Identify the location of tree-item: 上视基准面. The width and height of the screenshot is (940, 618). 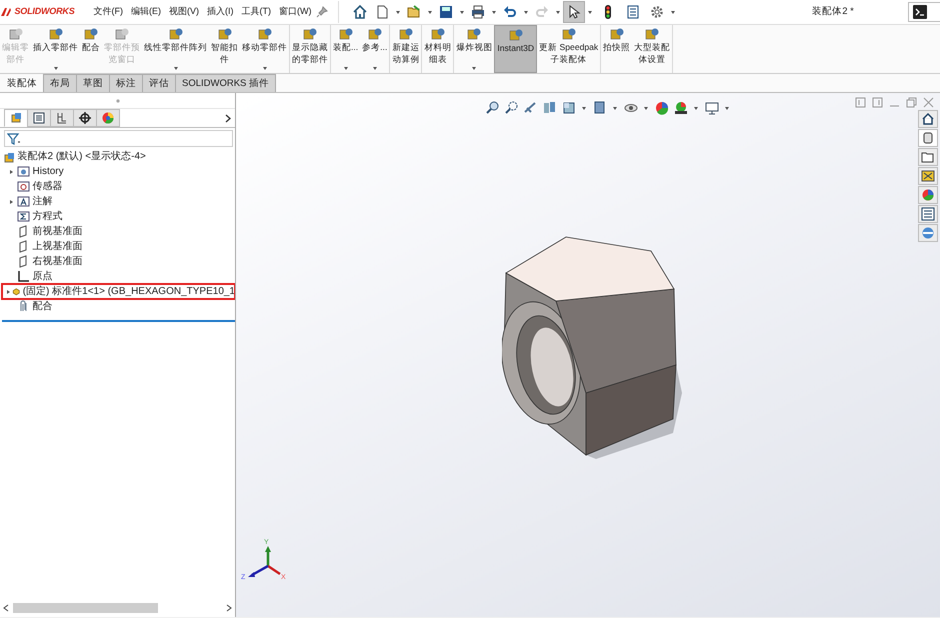
(57, 246).